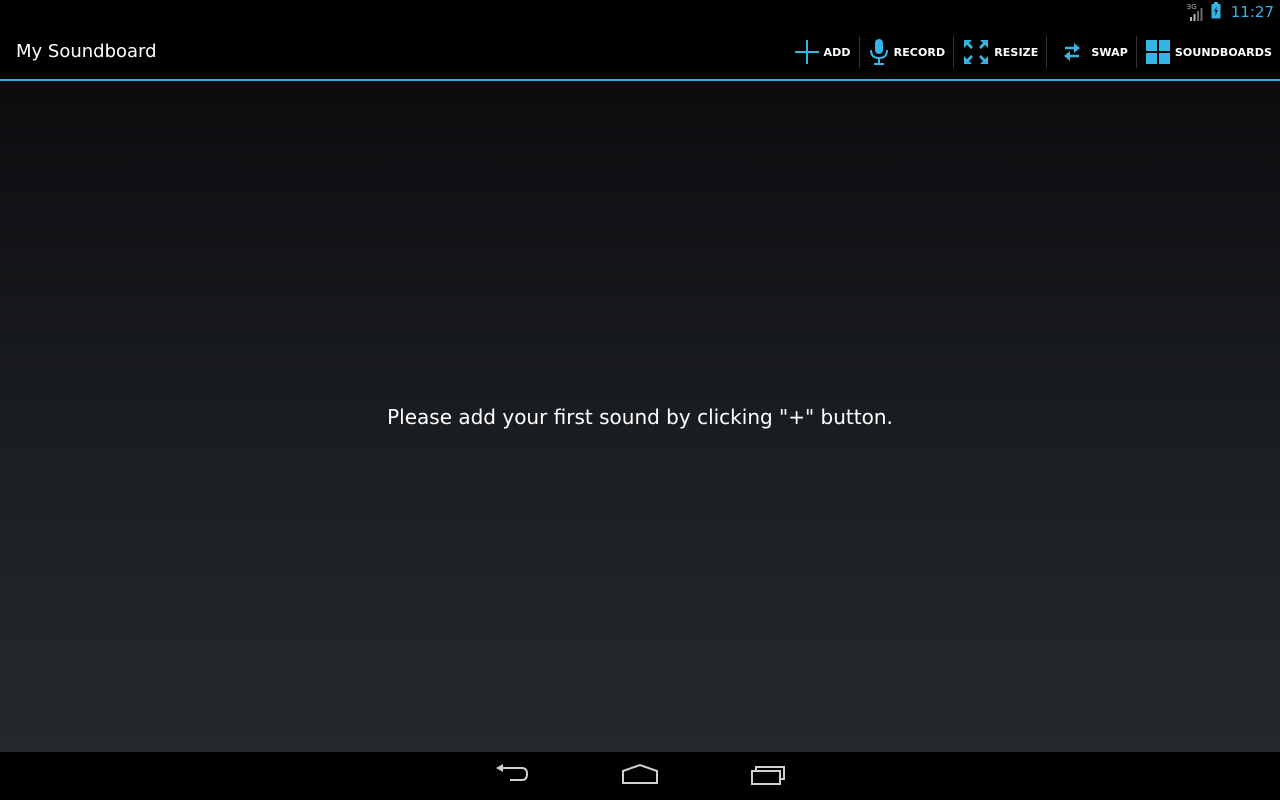  I want to click on back-icon, so click(512, 776).